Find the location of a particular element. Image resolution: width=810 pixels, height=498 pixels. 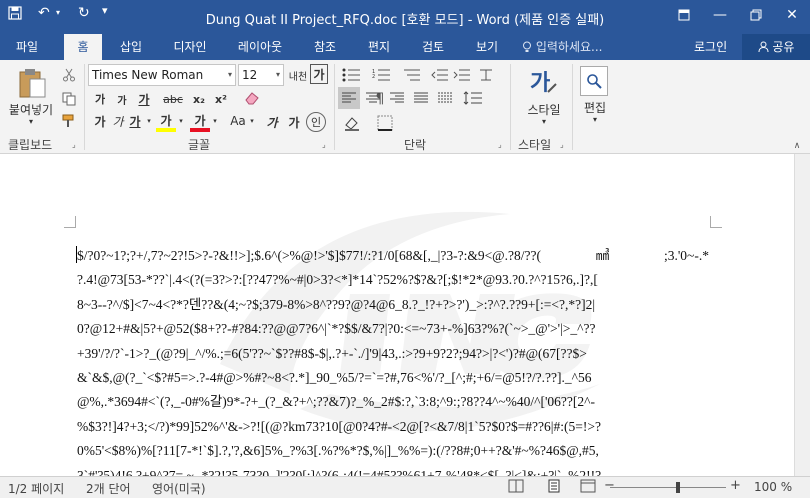

vertical-scrollbar is located at coordinates (802, 315).